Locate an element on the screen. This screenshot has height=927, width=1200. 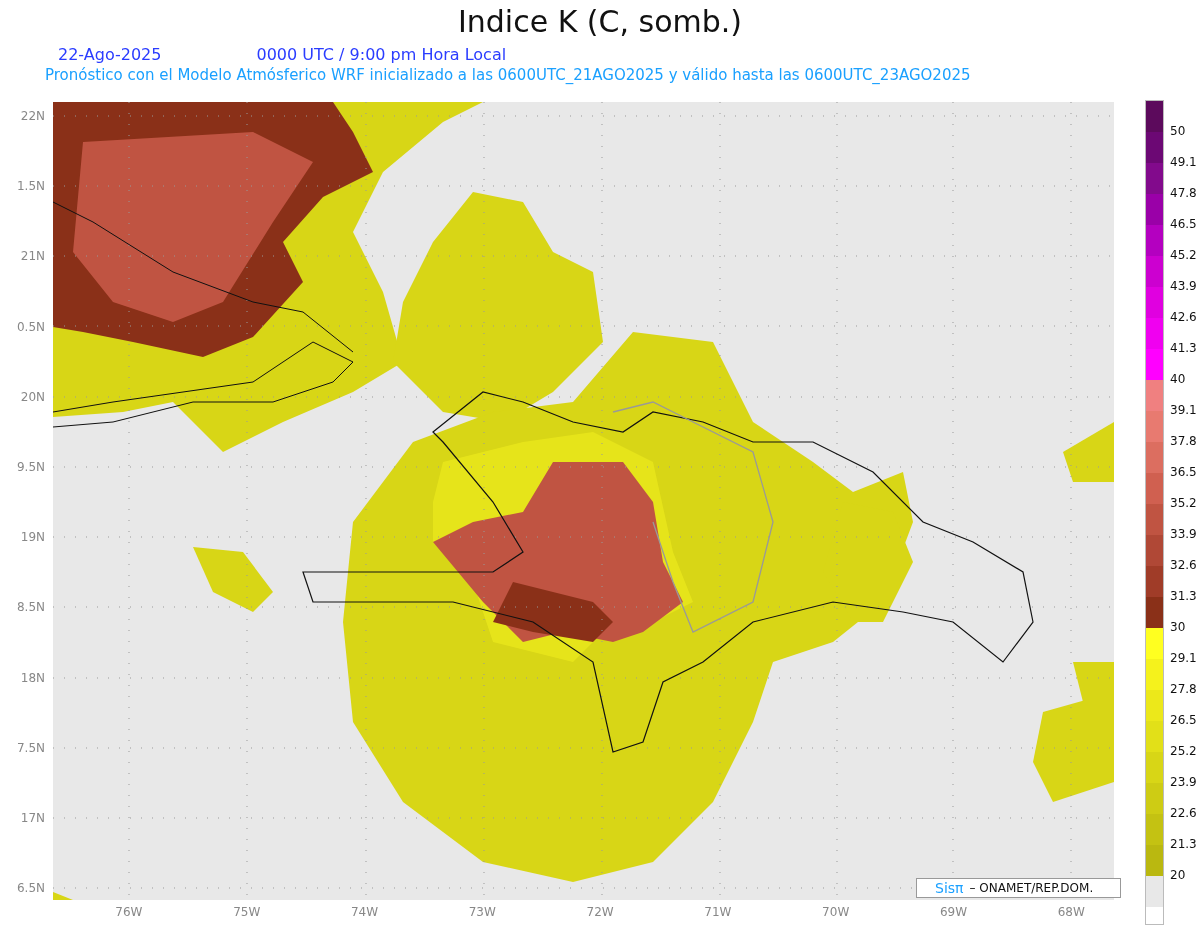
colorbar-label: 42.6 is located at coordinates (1183, 317).